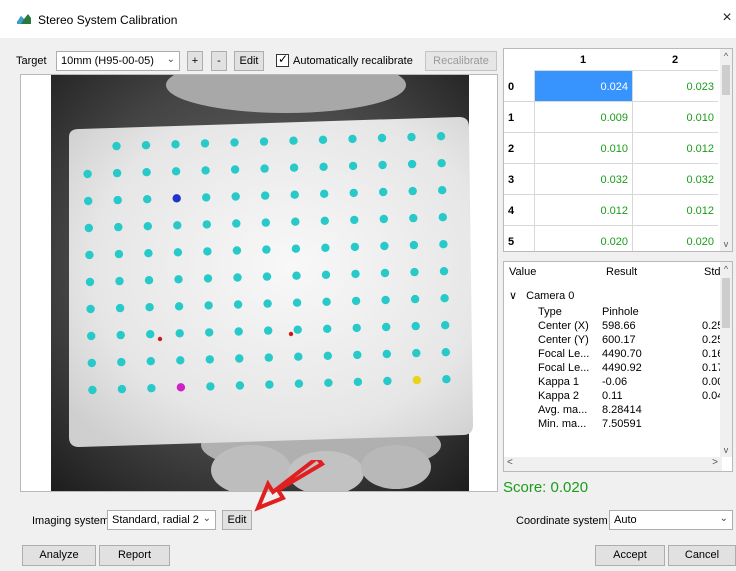  What do you see at coordinates (519, 238) in the screenshot?
I see `row-header-5: 5` at bounding box center [519, 238].